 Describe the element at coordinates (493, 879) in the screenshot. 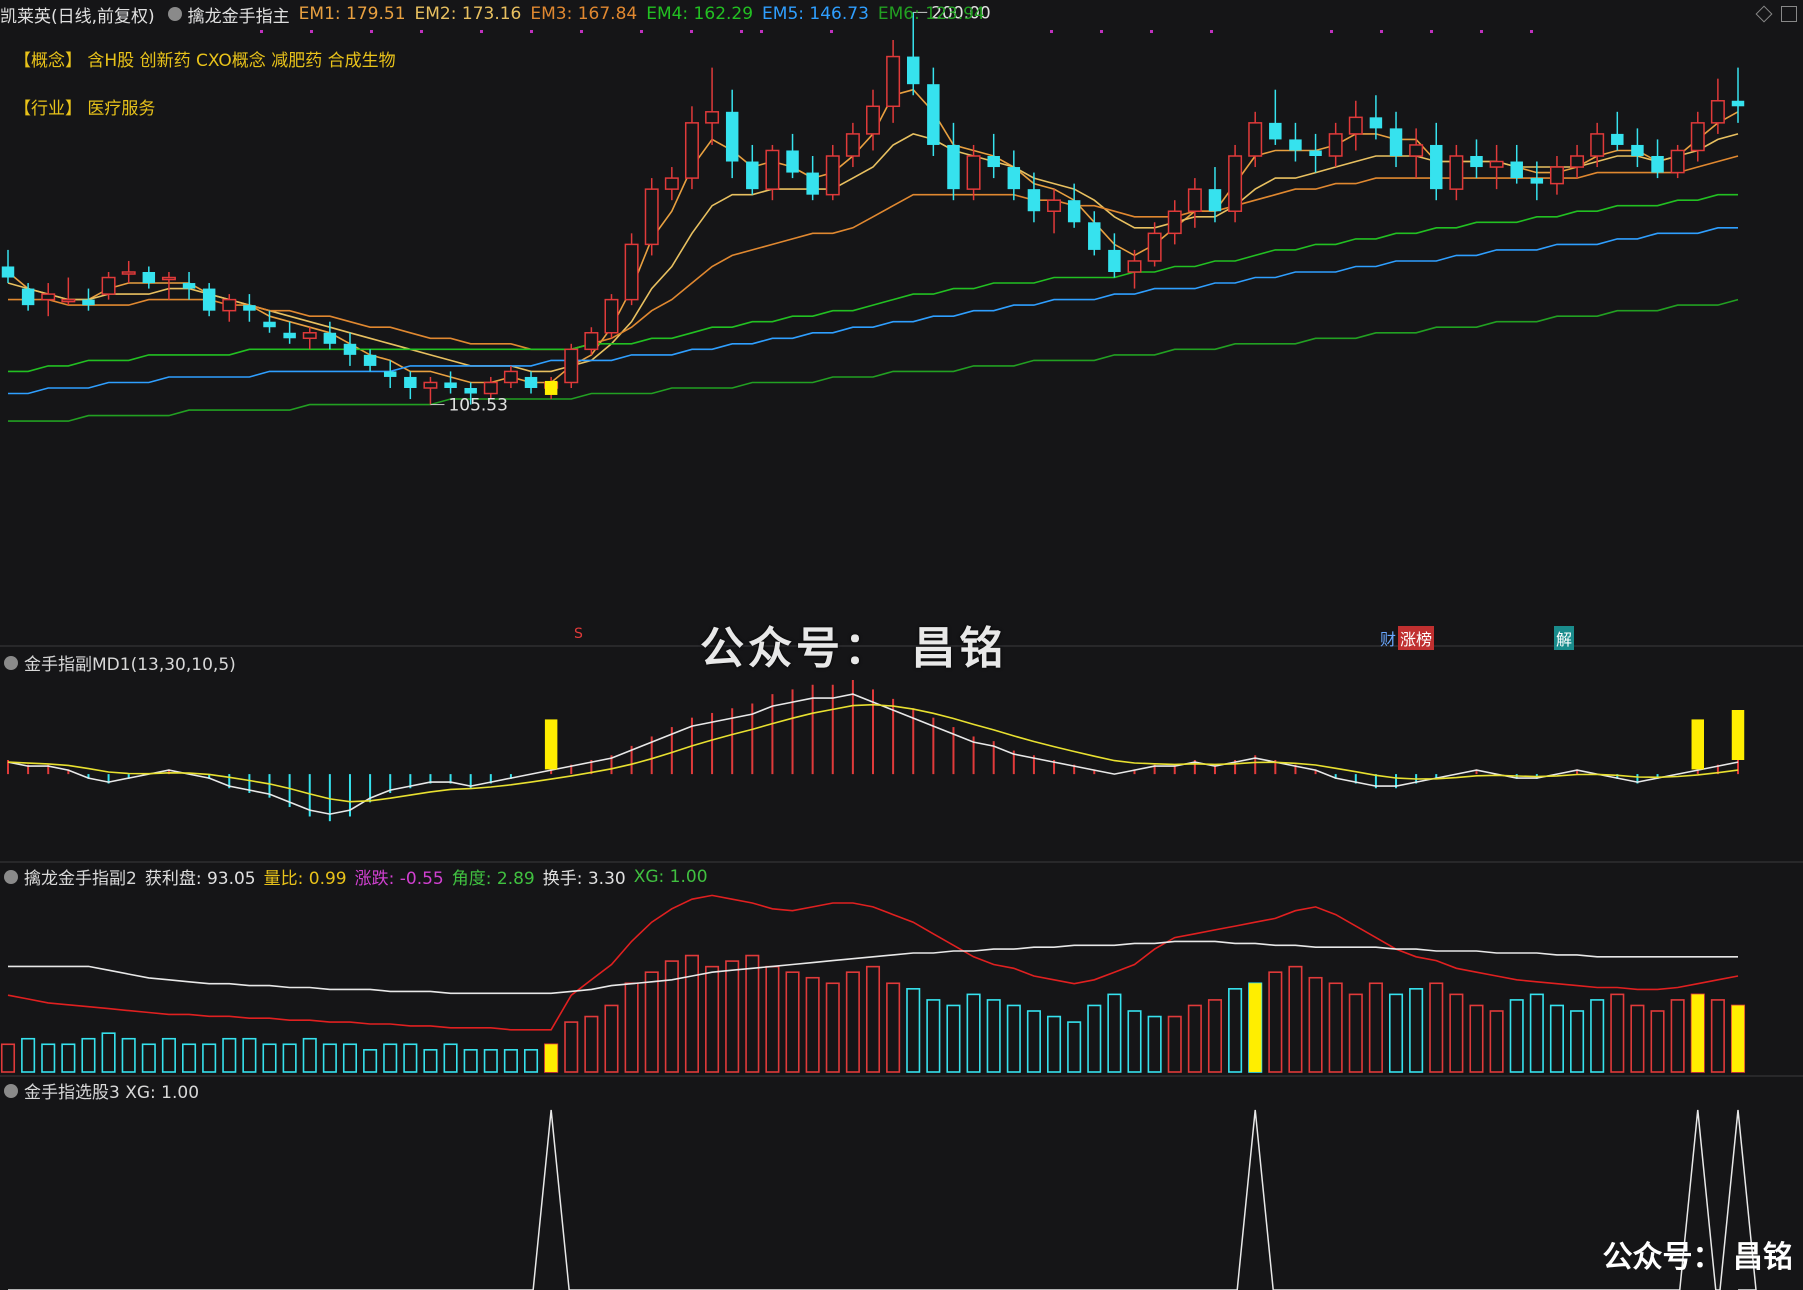

I see `panel3-angle: 角度: 2.89` at that location.